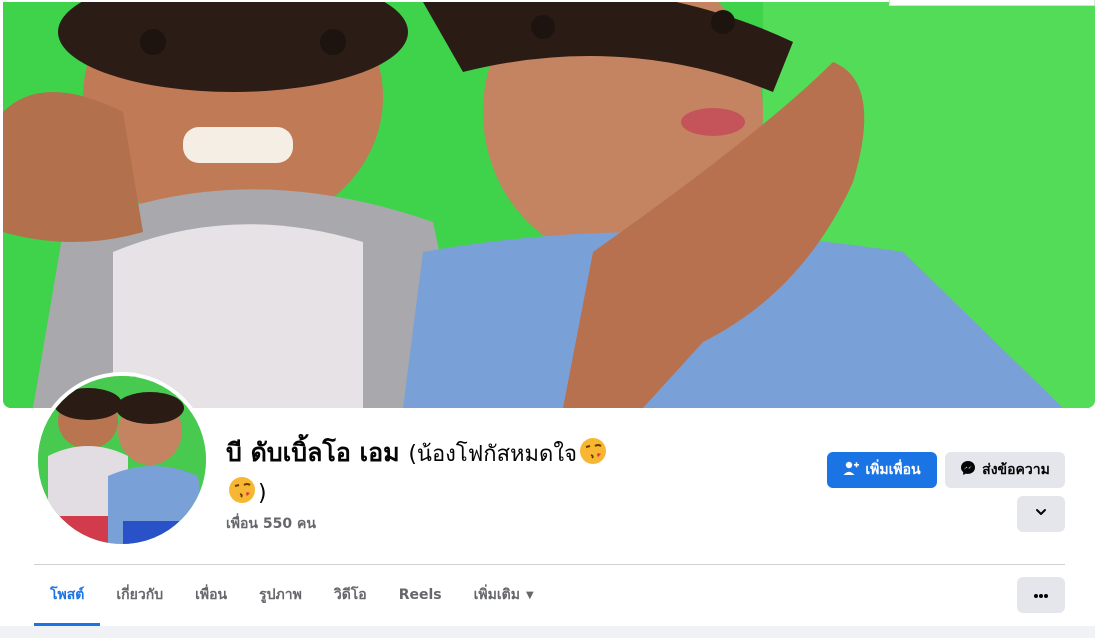 The width and height of the screenshot is (1095, 638). I want to click on avatar-photo, so click(122, 460).